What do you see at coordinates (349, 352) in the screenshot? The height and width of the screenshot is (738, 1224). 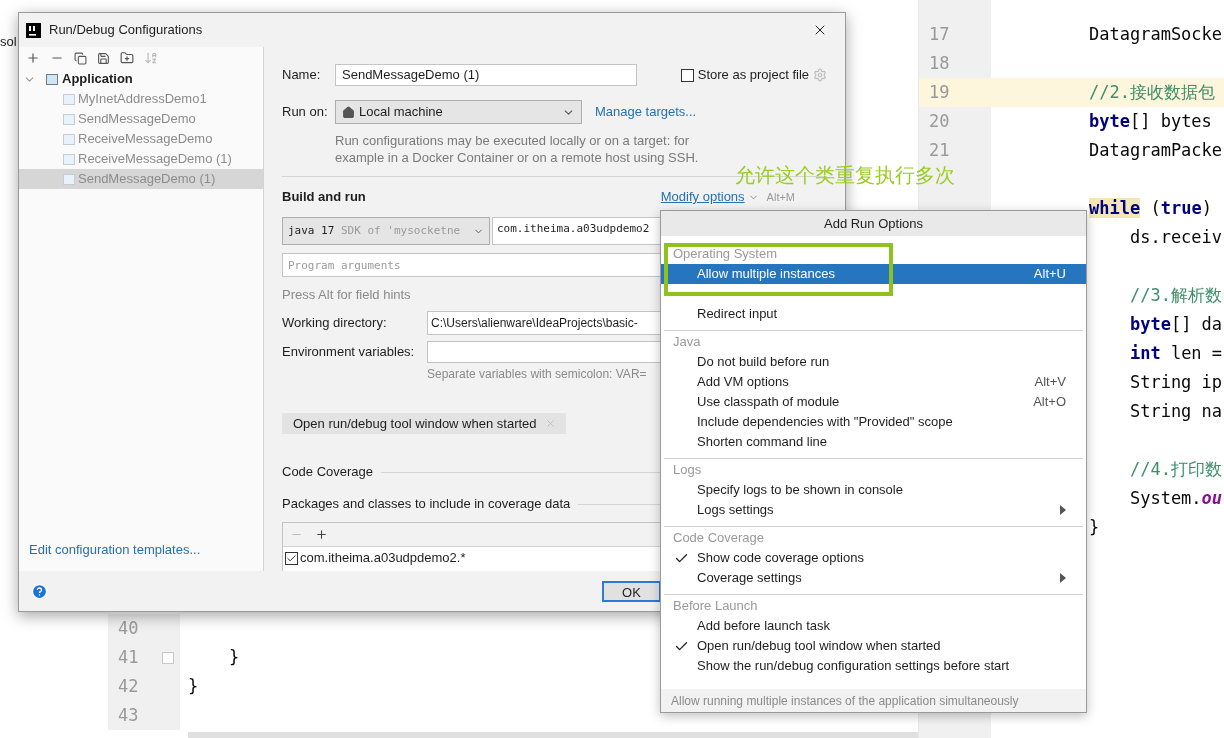 I see `field-label: Environment variables:` at bounding box center [349, 352].